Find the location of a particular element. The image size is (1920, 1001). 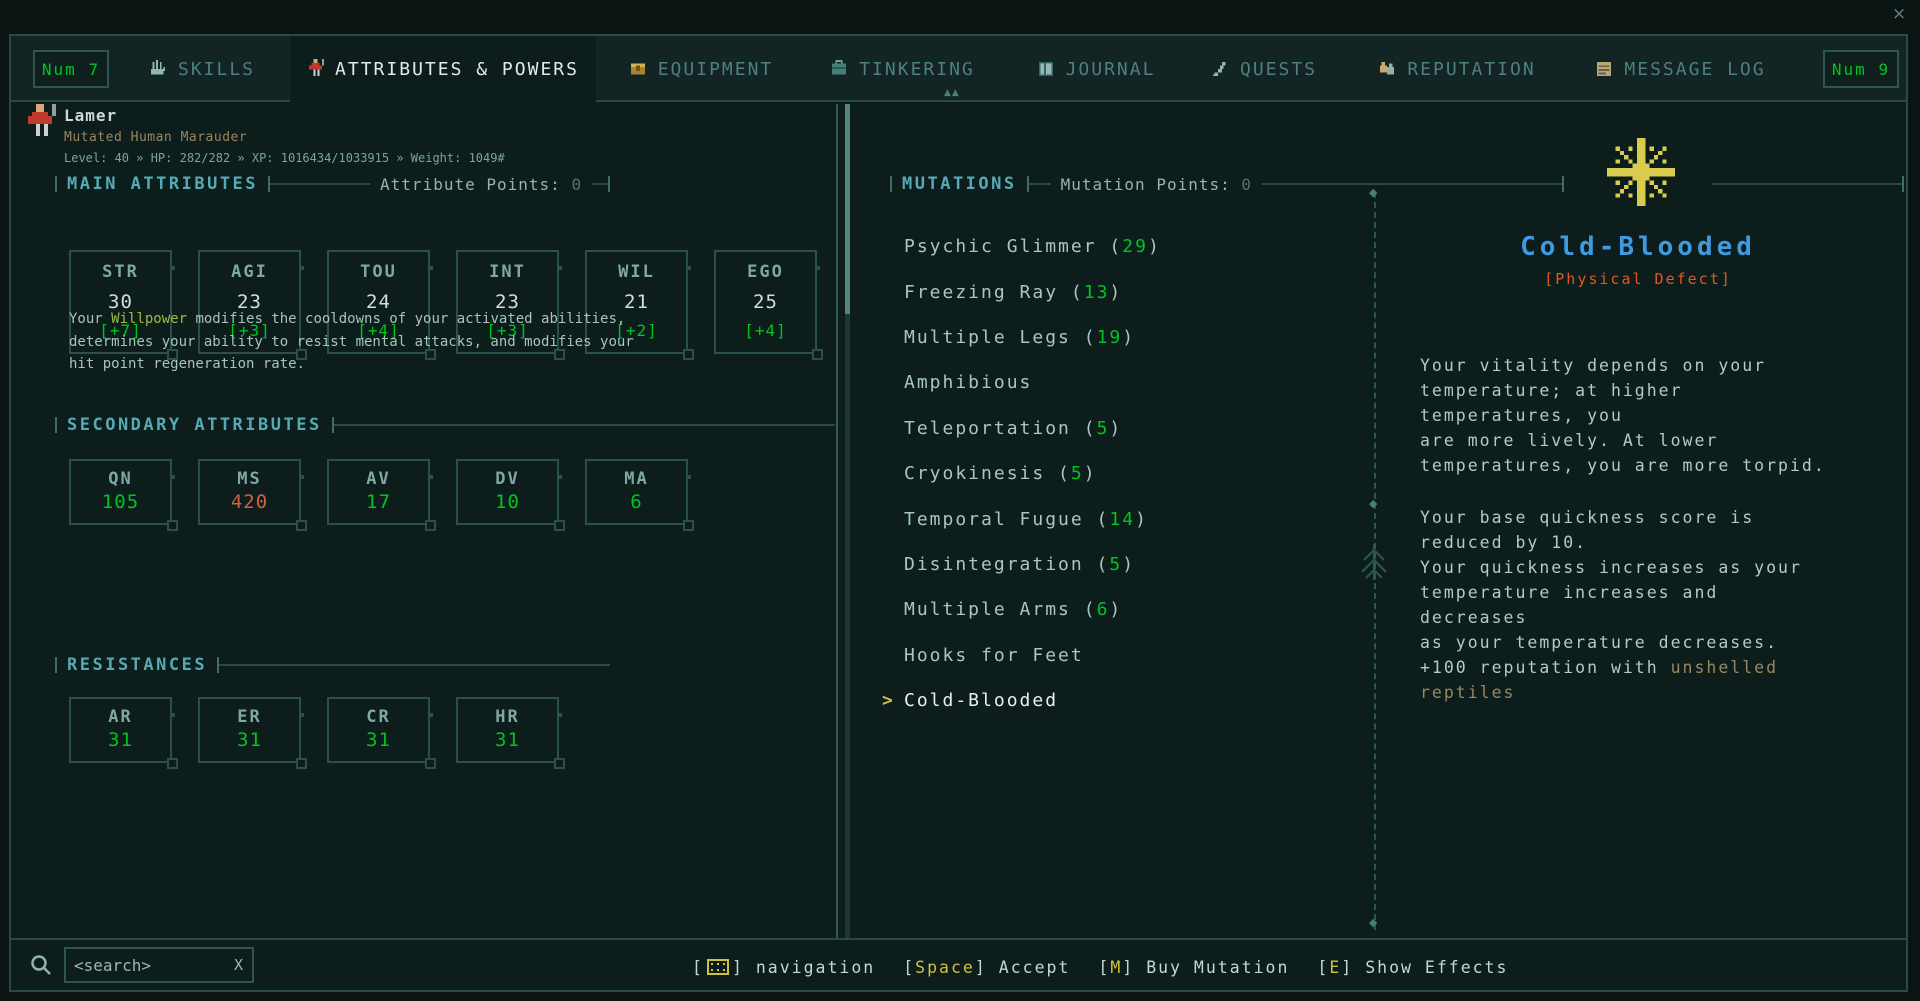

attribute-box: DV 10 is located at coordinates (510, 495).